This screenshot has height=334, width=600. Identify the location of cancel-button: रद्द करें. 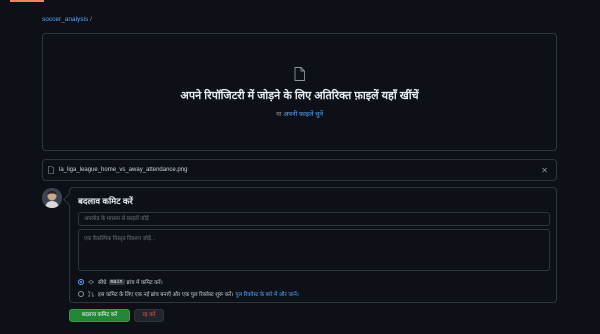
(149, 315).